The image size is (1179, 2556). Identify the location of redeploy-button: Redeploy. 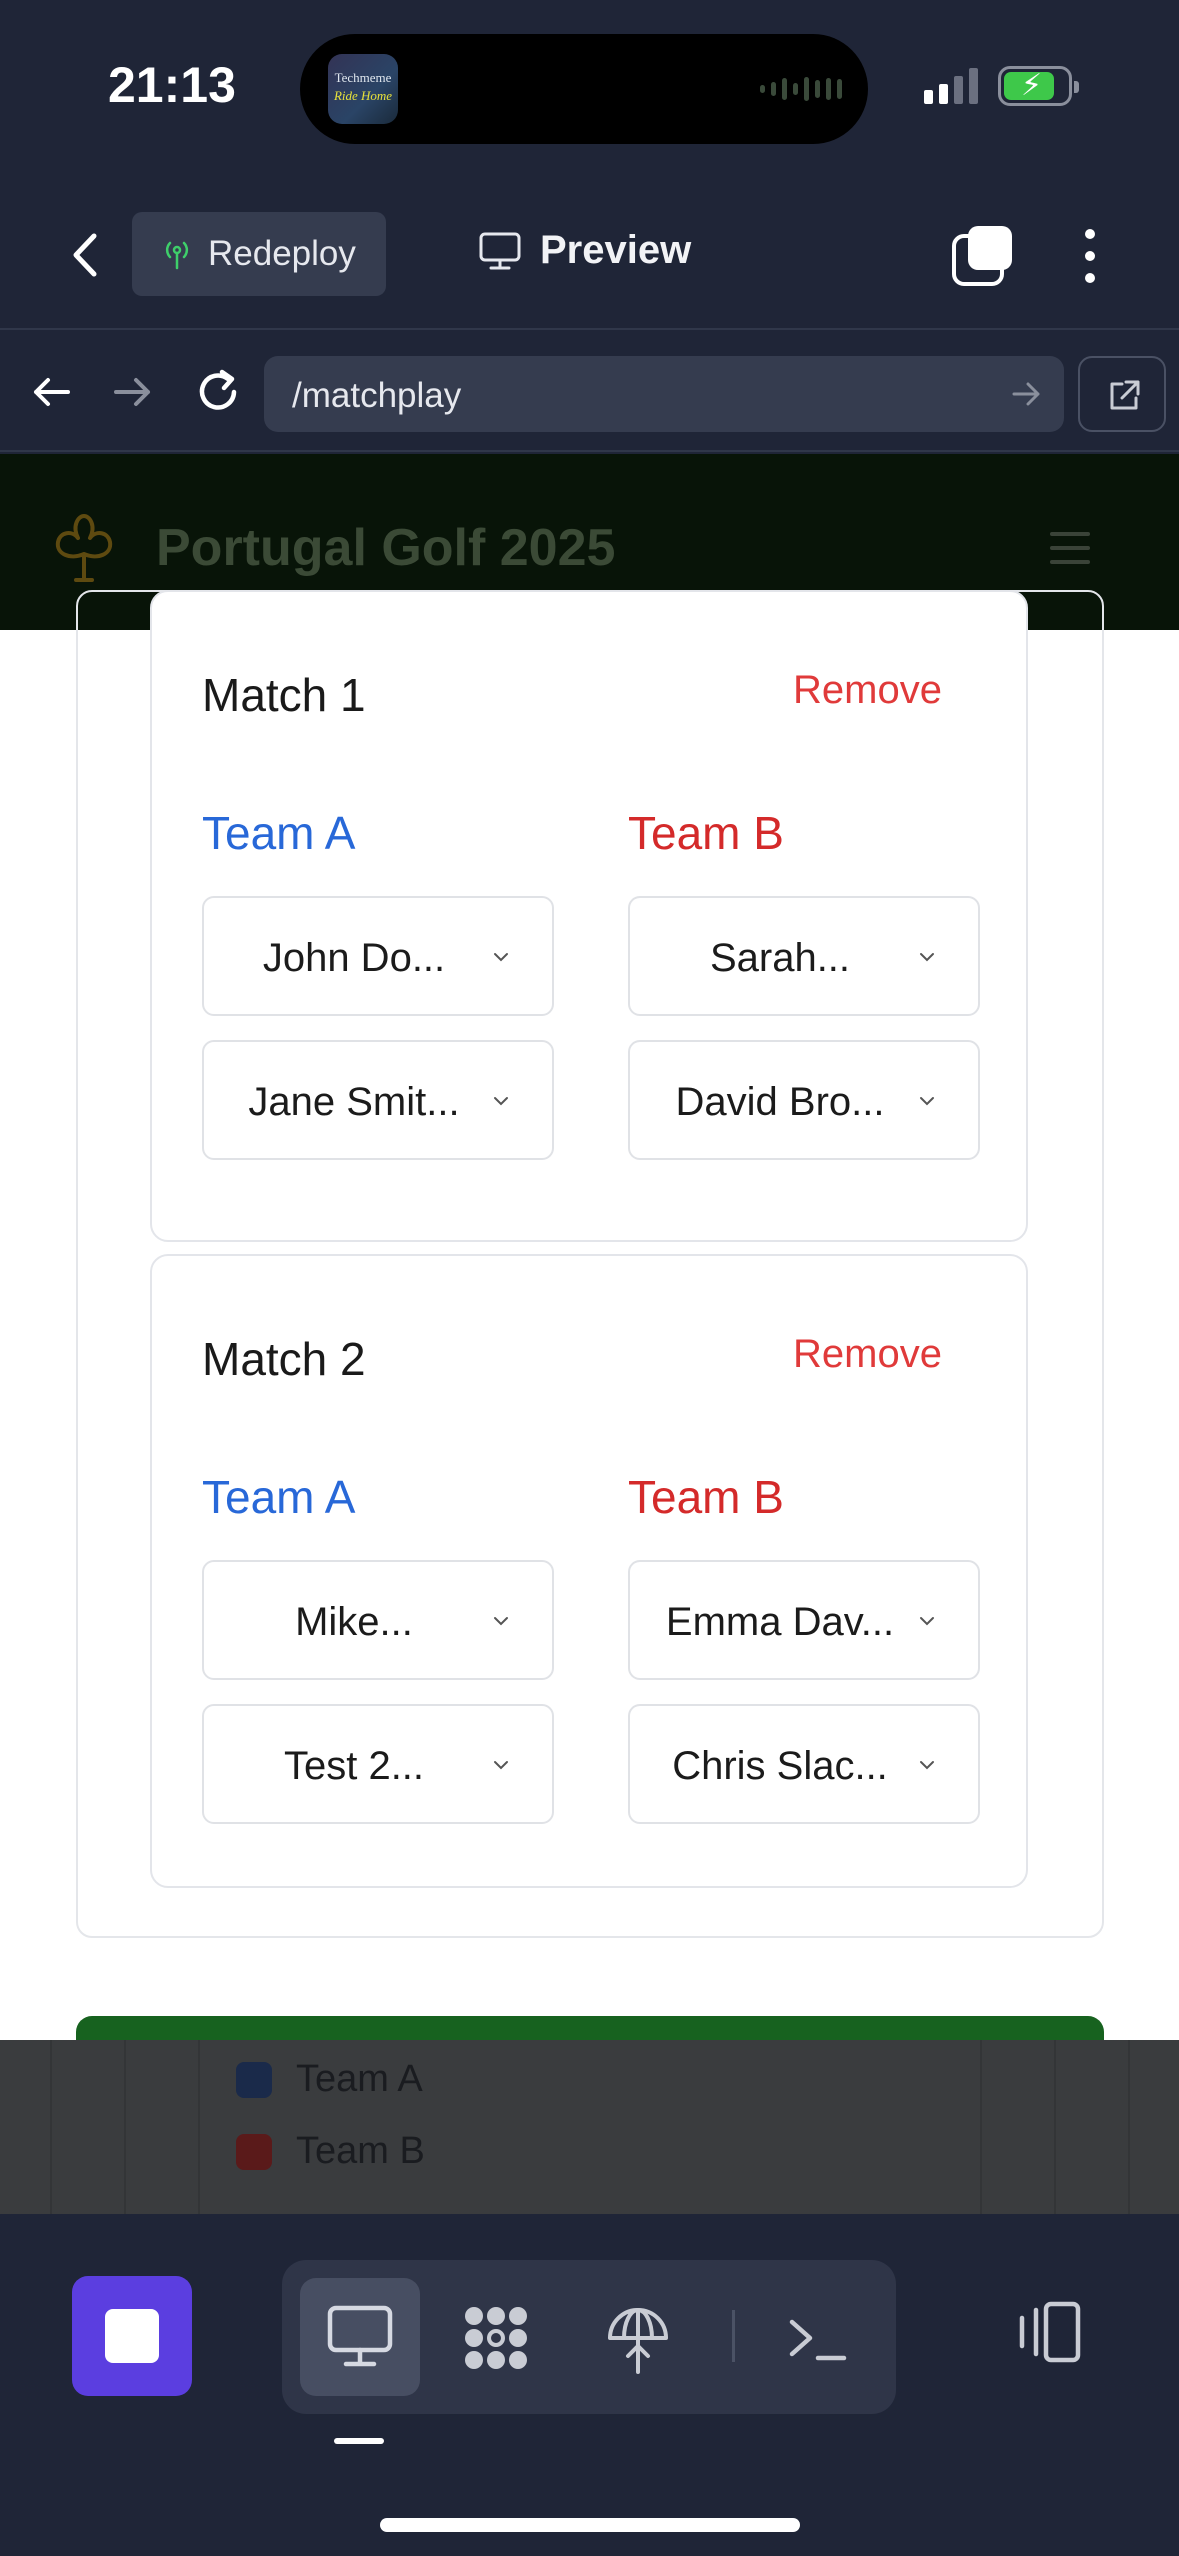
(259, 254).